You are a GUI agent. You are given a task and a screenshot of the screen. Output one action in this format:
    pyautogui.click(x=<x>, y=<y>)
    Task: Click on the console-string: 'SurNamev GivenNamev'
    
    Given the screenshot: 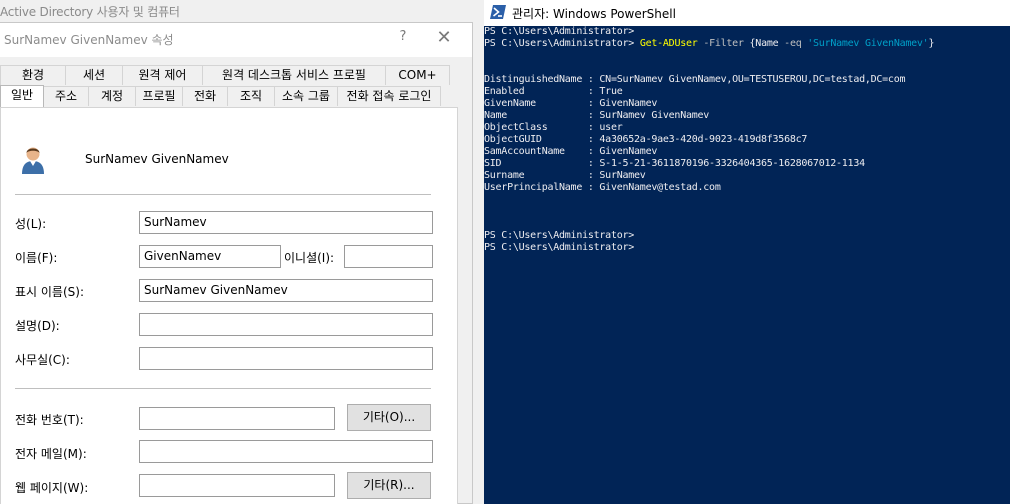 What is the action you would take?
    pyautogui.click(x=868, y=43)
    